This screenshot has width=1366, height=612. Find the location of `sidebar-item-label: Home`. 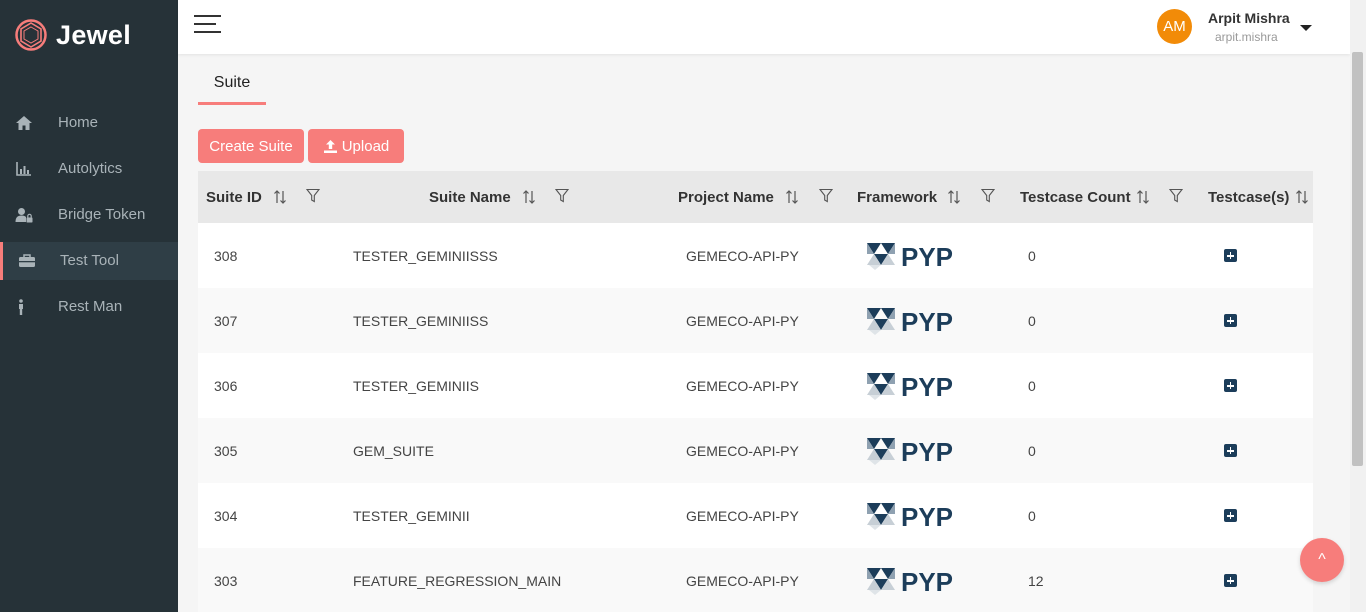

sidebar-item-label: Home is located at coordinates (78, 122).